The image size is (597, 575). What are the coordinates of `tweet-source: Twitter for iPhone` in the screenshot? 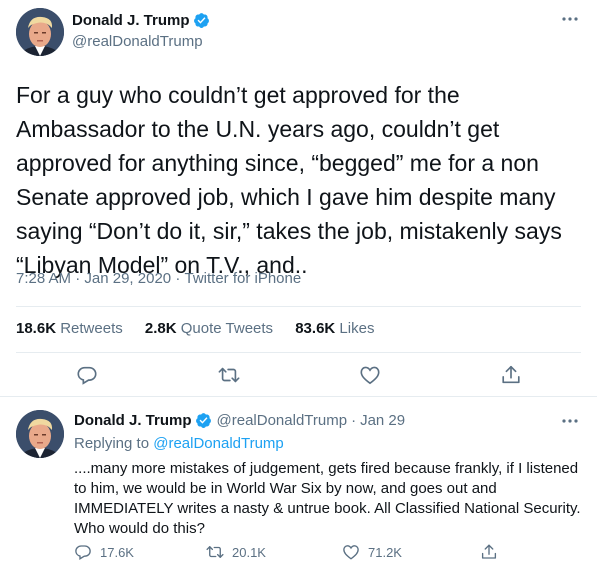 It's located at (242, 278).